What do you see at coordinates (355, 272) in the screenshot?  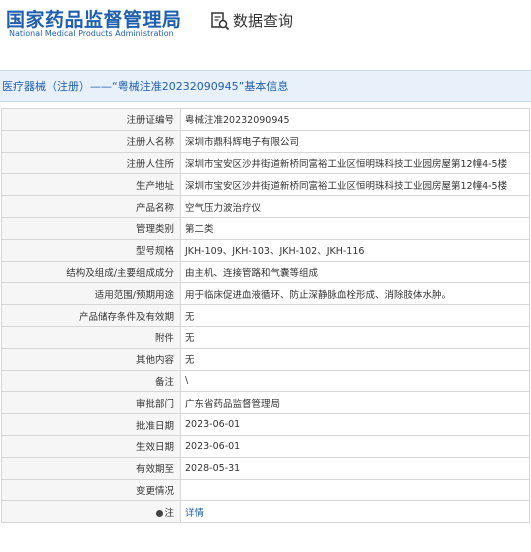 I see `row-value: 由主机、连接管路和气囊等组成` at bounding box center [355, 272].